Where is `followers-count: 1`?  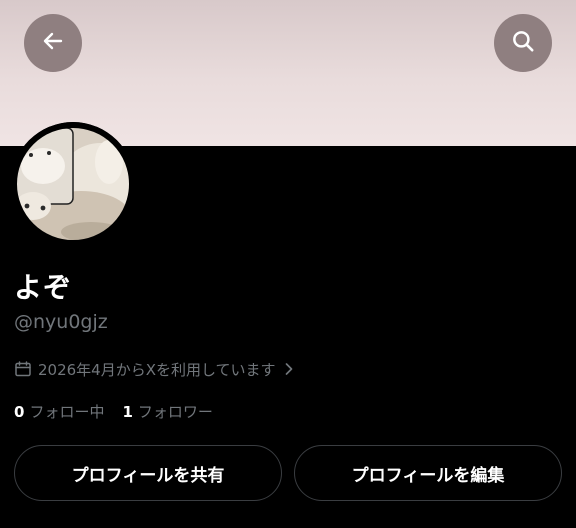
followers-count: 1 is located at coordinates (127, 411).